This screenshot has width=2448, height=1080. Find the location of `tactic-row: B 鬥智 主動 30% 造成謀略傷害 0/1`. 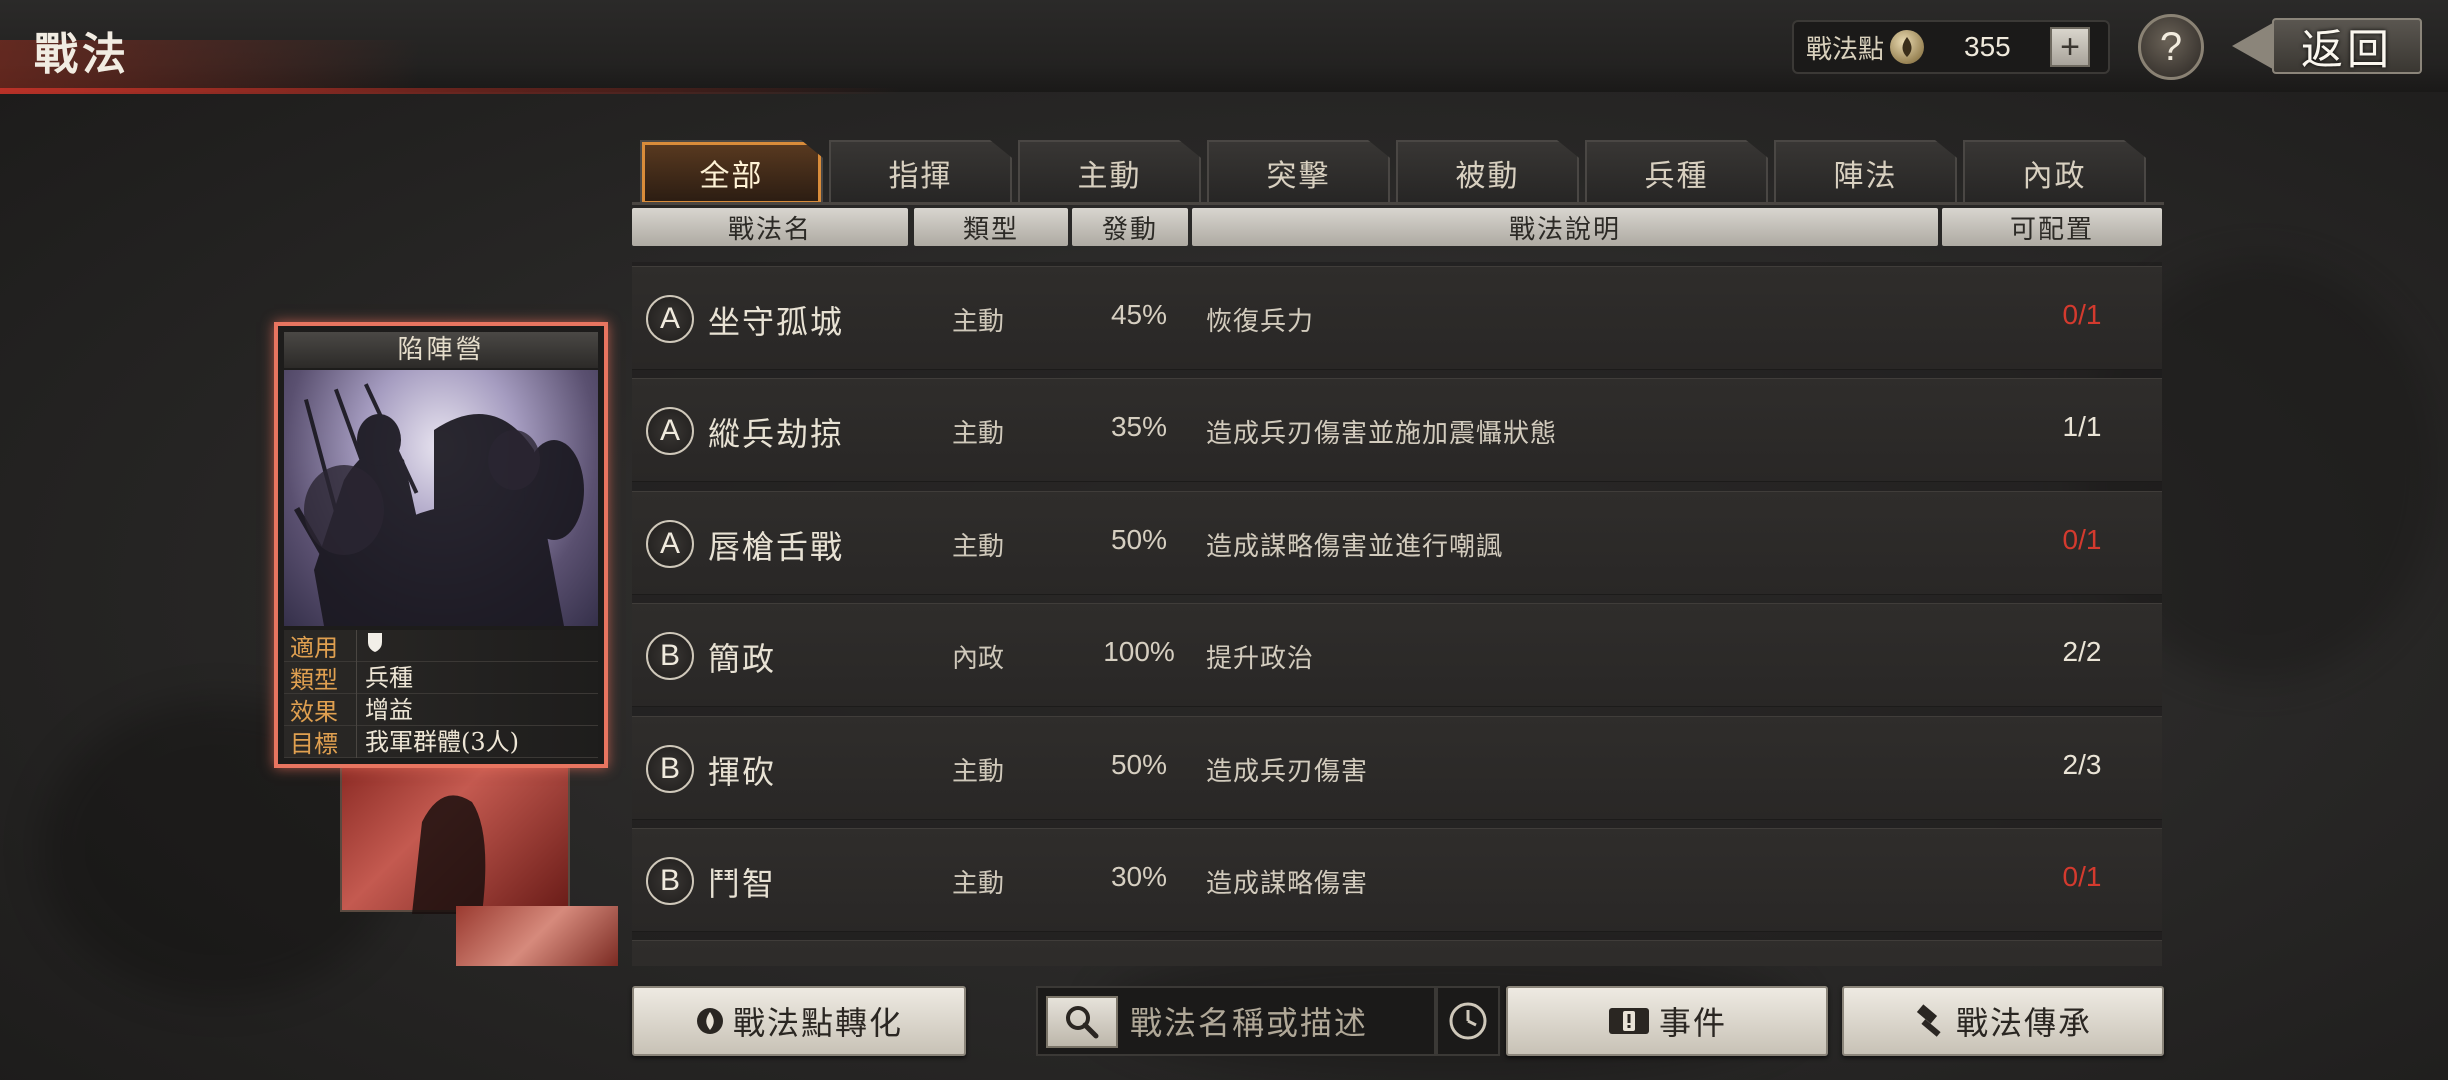

tactic-row: B 鬥智 主動 30% 造成謀略傷害 0/1 is located at coordinates (1397, 880).